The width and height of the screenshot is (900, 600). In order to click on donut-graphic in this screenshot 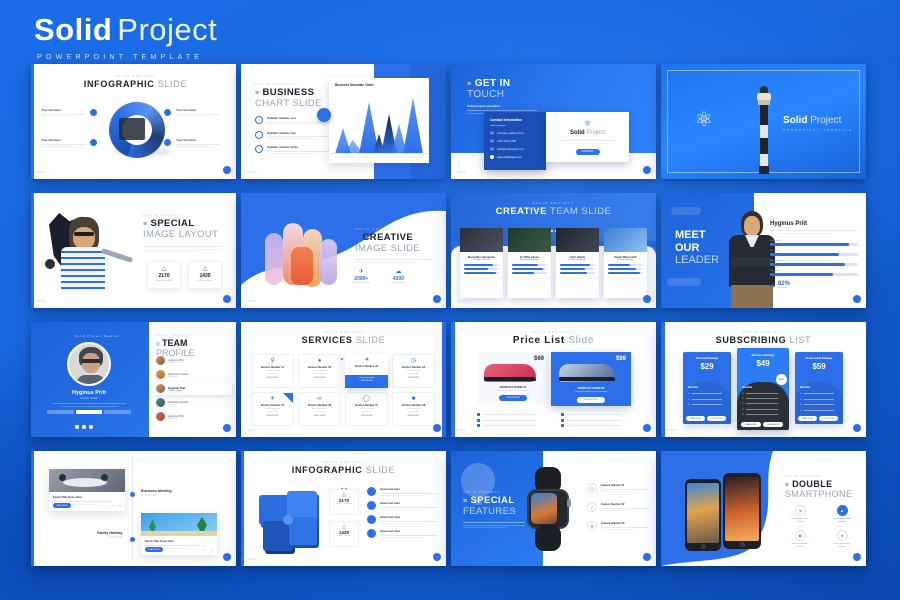, I will do `click(140, 130)`.